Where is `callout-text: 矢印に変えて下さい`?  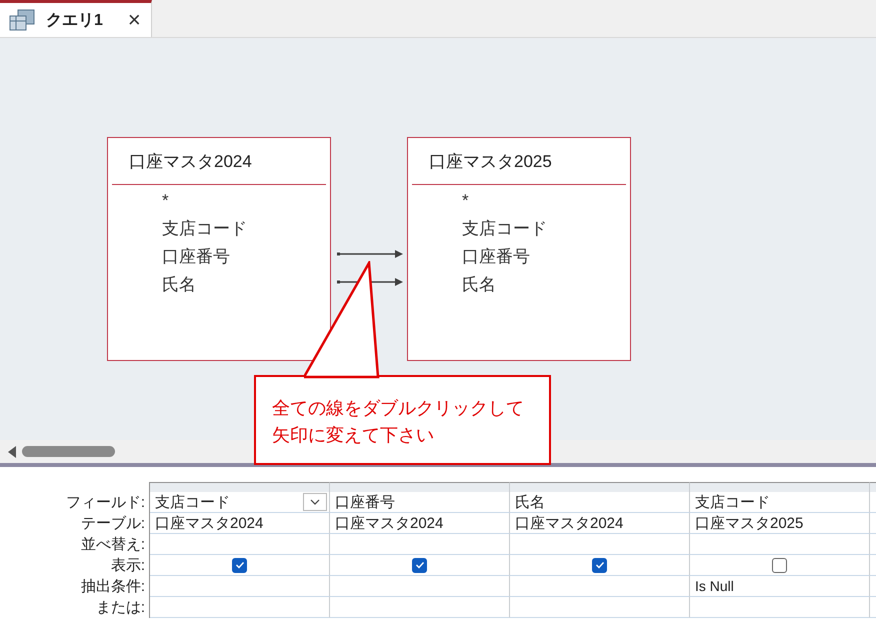
callout-text: 矢印に変えて下さい is located at coordinates (353, 435).